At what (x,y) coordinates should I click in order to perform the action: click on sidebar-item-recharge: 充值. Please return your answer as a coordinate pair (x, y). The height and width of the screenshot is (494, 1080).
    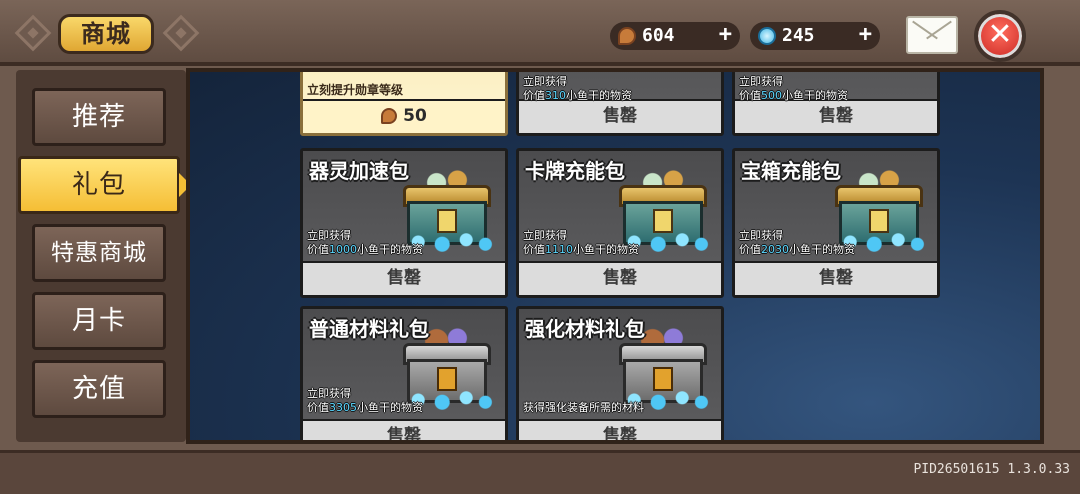
    Looking at the image, I should click on (99, 389).